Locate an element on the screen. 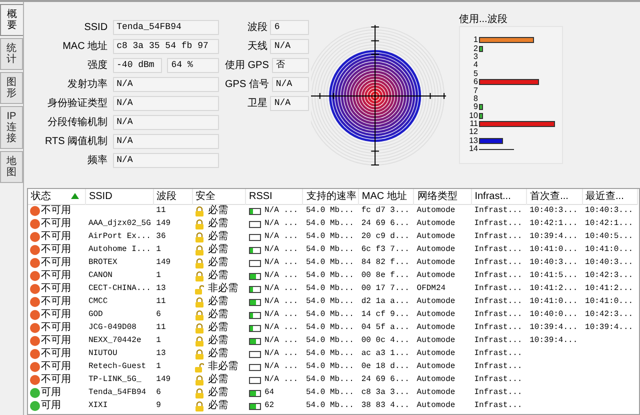 This screenshot has height=415, width=640. side-tab: 统计 is located at coordinates (11, 54).